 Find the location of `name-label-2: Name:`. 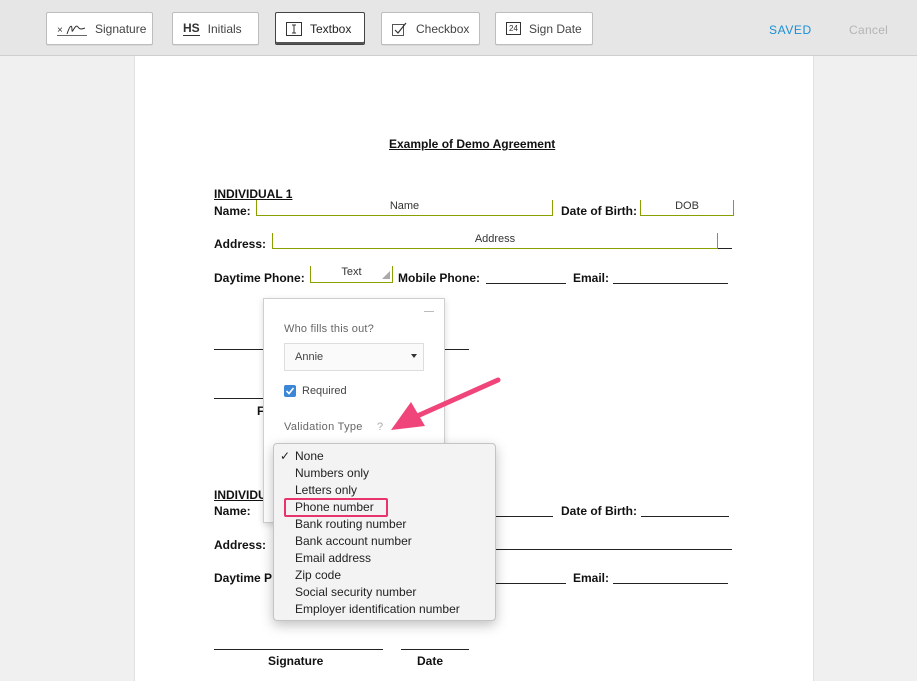

name-label-2: Name: is located at coordinates (232, 511).